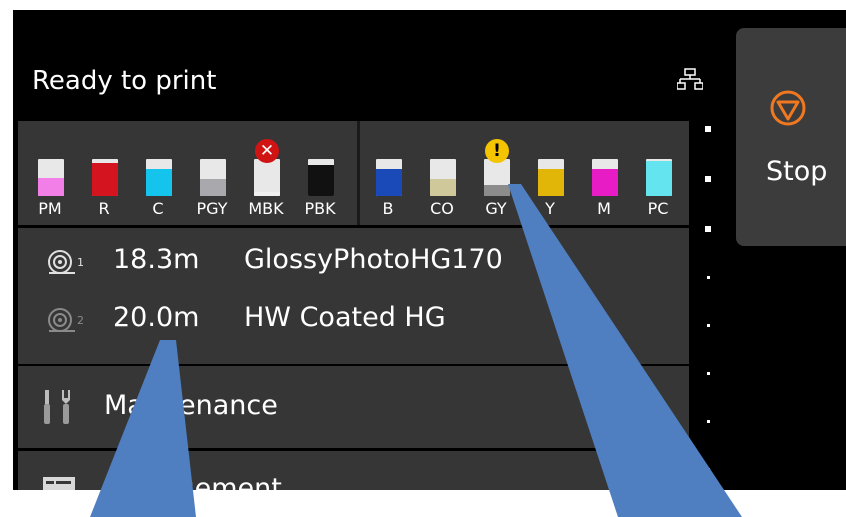 The image size is (846, 517). Describe the element at coordinates (320, 208) in the screenshot. I see `ink-label: PBK` at that location.